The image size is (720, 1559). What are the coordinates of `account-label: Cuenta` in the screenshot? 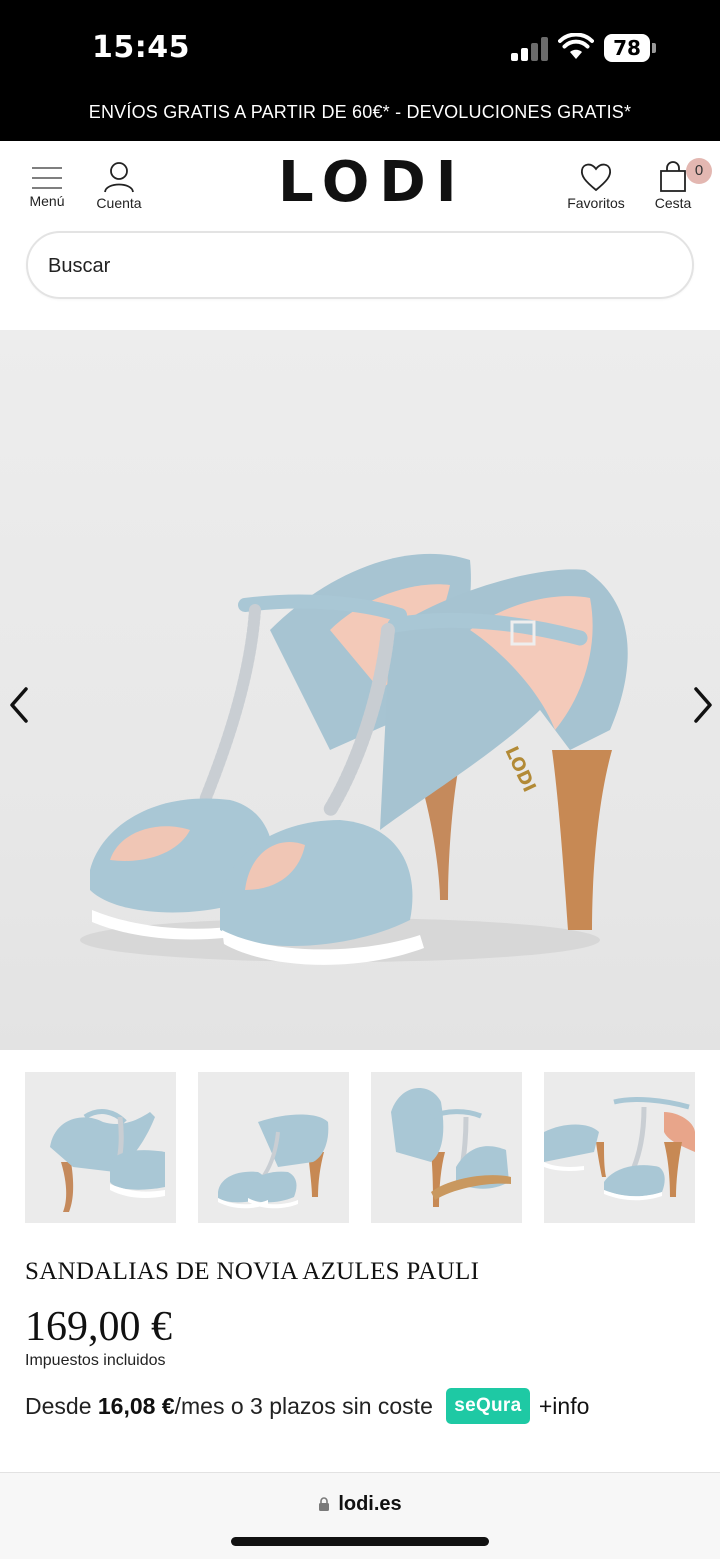 It's located at (119, 203).